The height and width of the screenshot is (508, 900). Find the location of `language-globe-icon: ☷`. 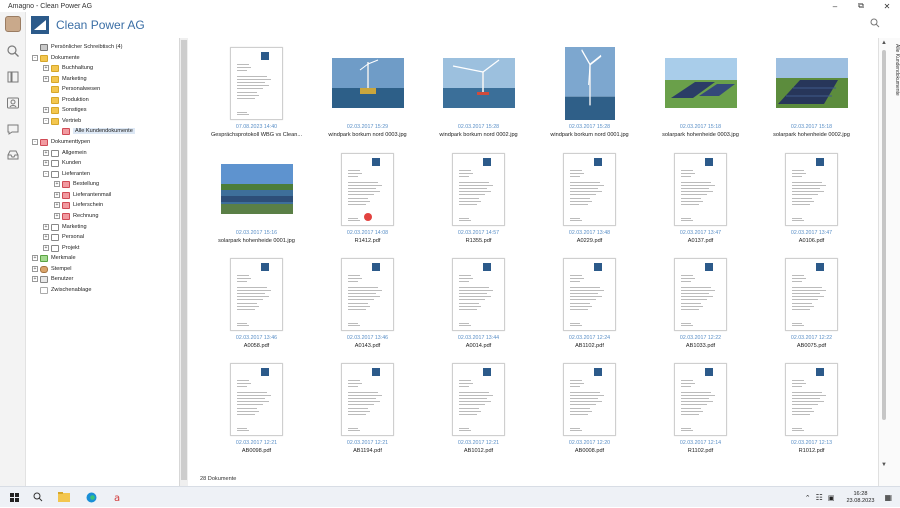

language-globe-icon: ☷ is located at coordinates (819, 497).